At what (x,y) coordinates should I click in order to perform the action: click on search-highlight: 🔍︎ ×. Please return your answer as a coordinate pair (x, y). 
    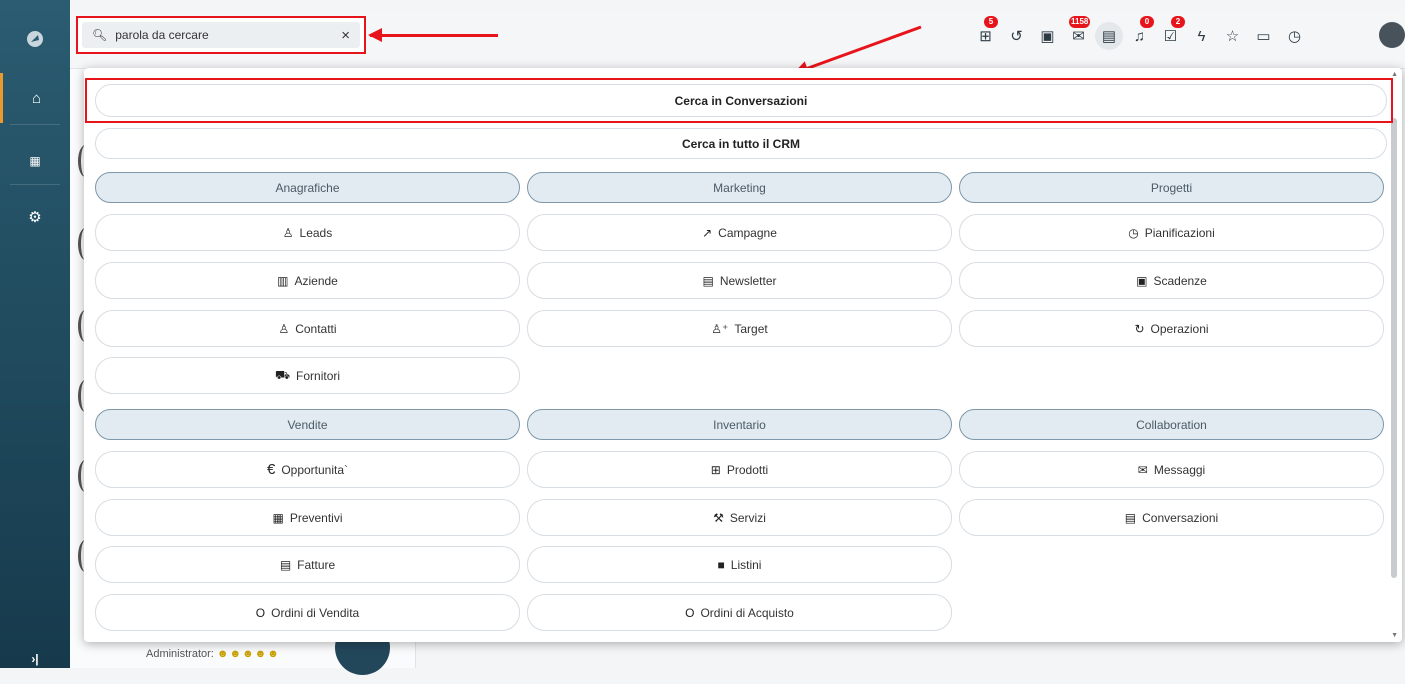
    Looking at the image, I should click on (221, 35).